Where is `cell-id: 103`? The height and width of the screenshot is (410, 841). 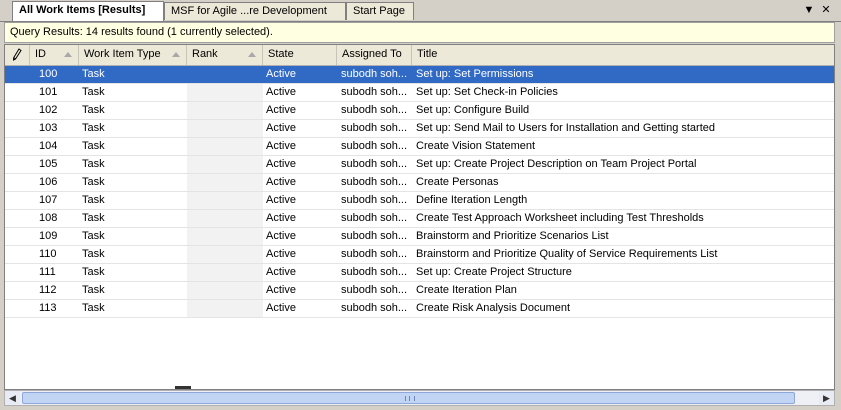 cell-id: 103 is located at coordinates (48, 128).